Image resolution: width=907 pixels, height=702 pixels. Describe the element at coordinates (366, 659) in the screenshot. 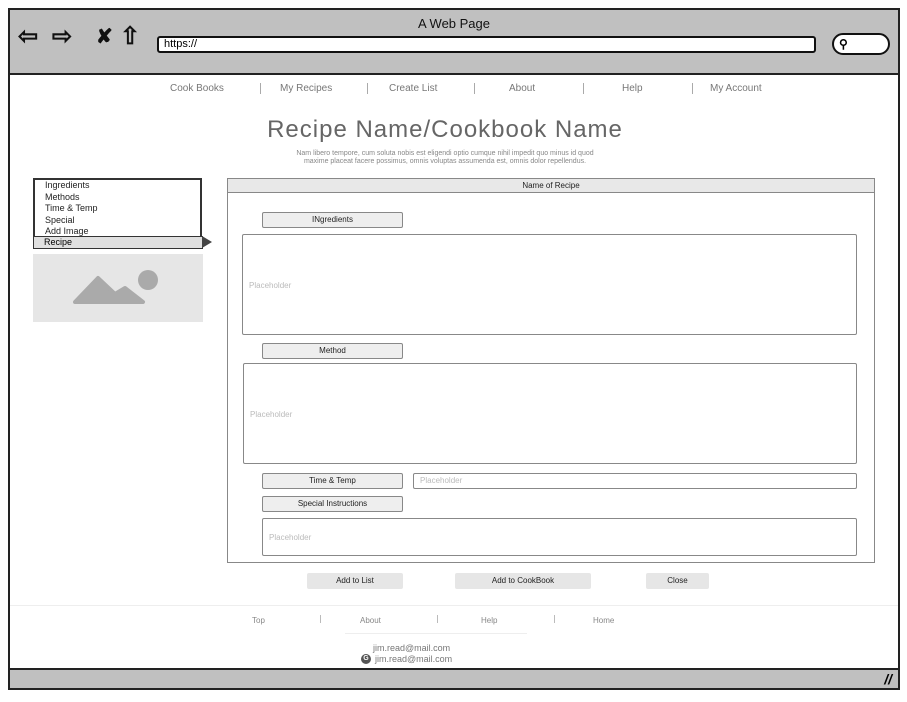

I see `google-icon: G` at that location.